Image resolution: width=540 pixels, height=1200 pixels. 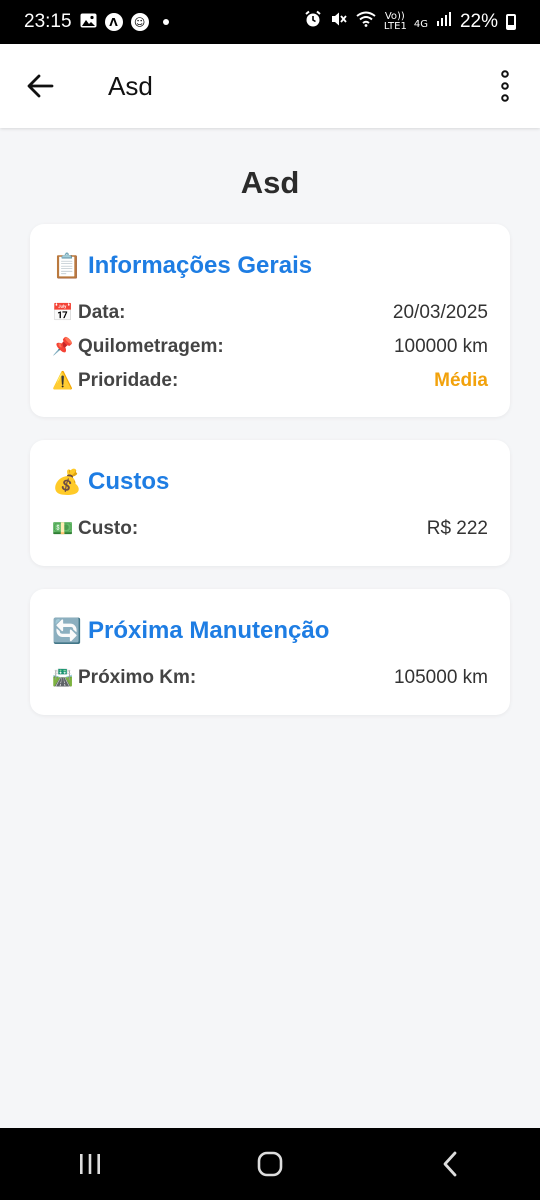 What do you see at coordinates (63, 347) in the screenshot?
I see `pushpin-icon: 📌` at bounding box center [63, 347].